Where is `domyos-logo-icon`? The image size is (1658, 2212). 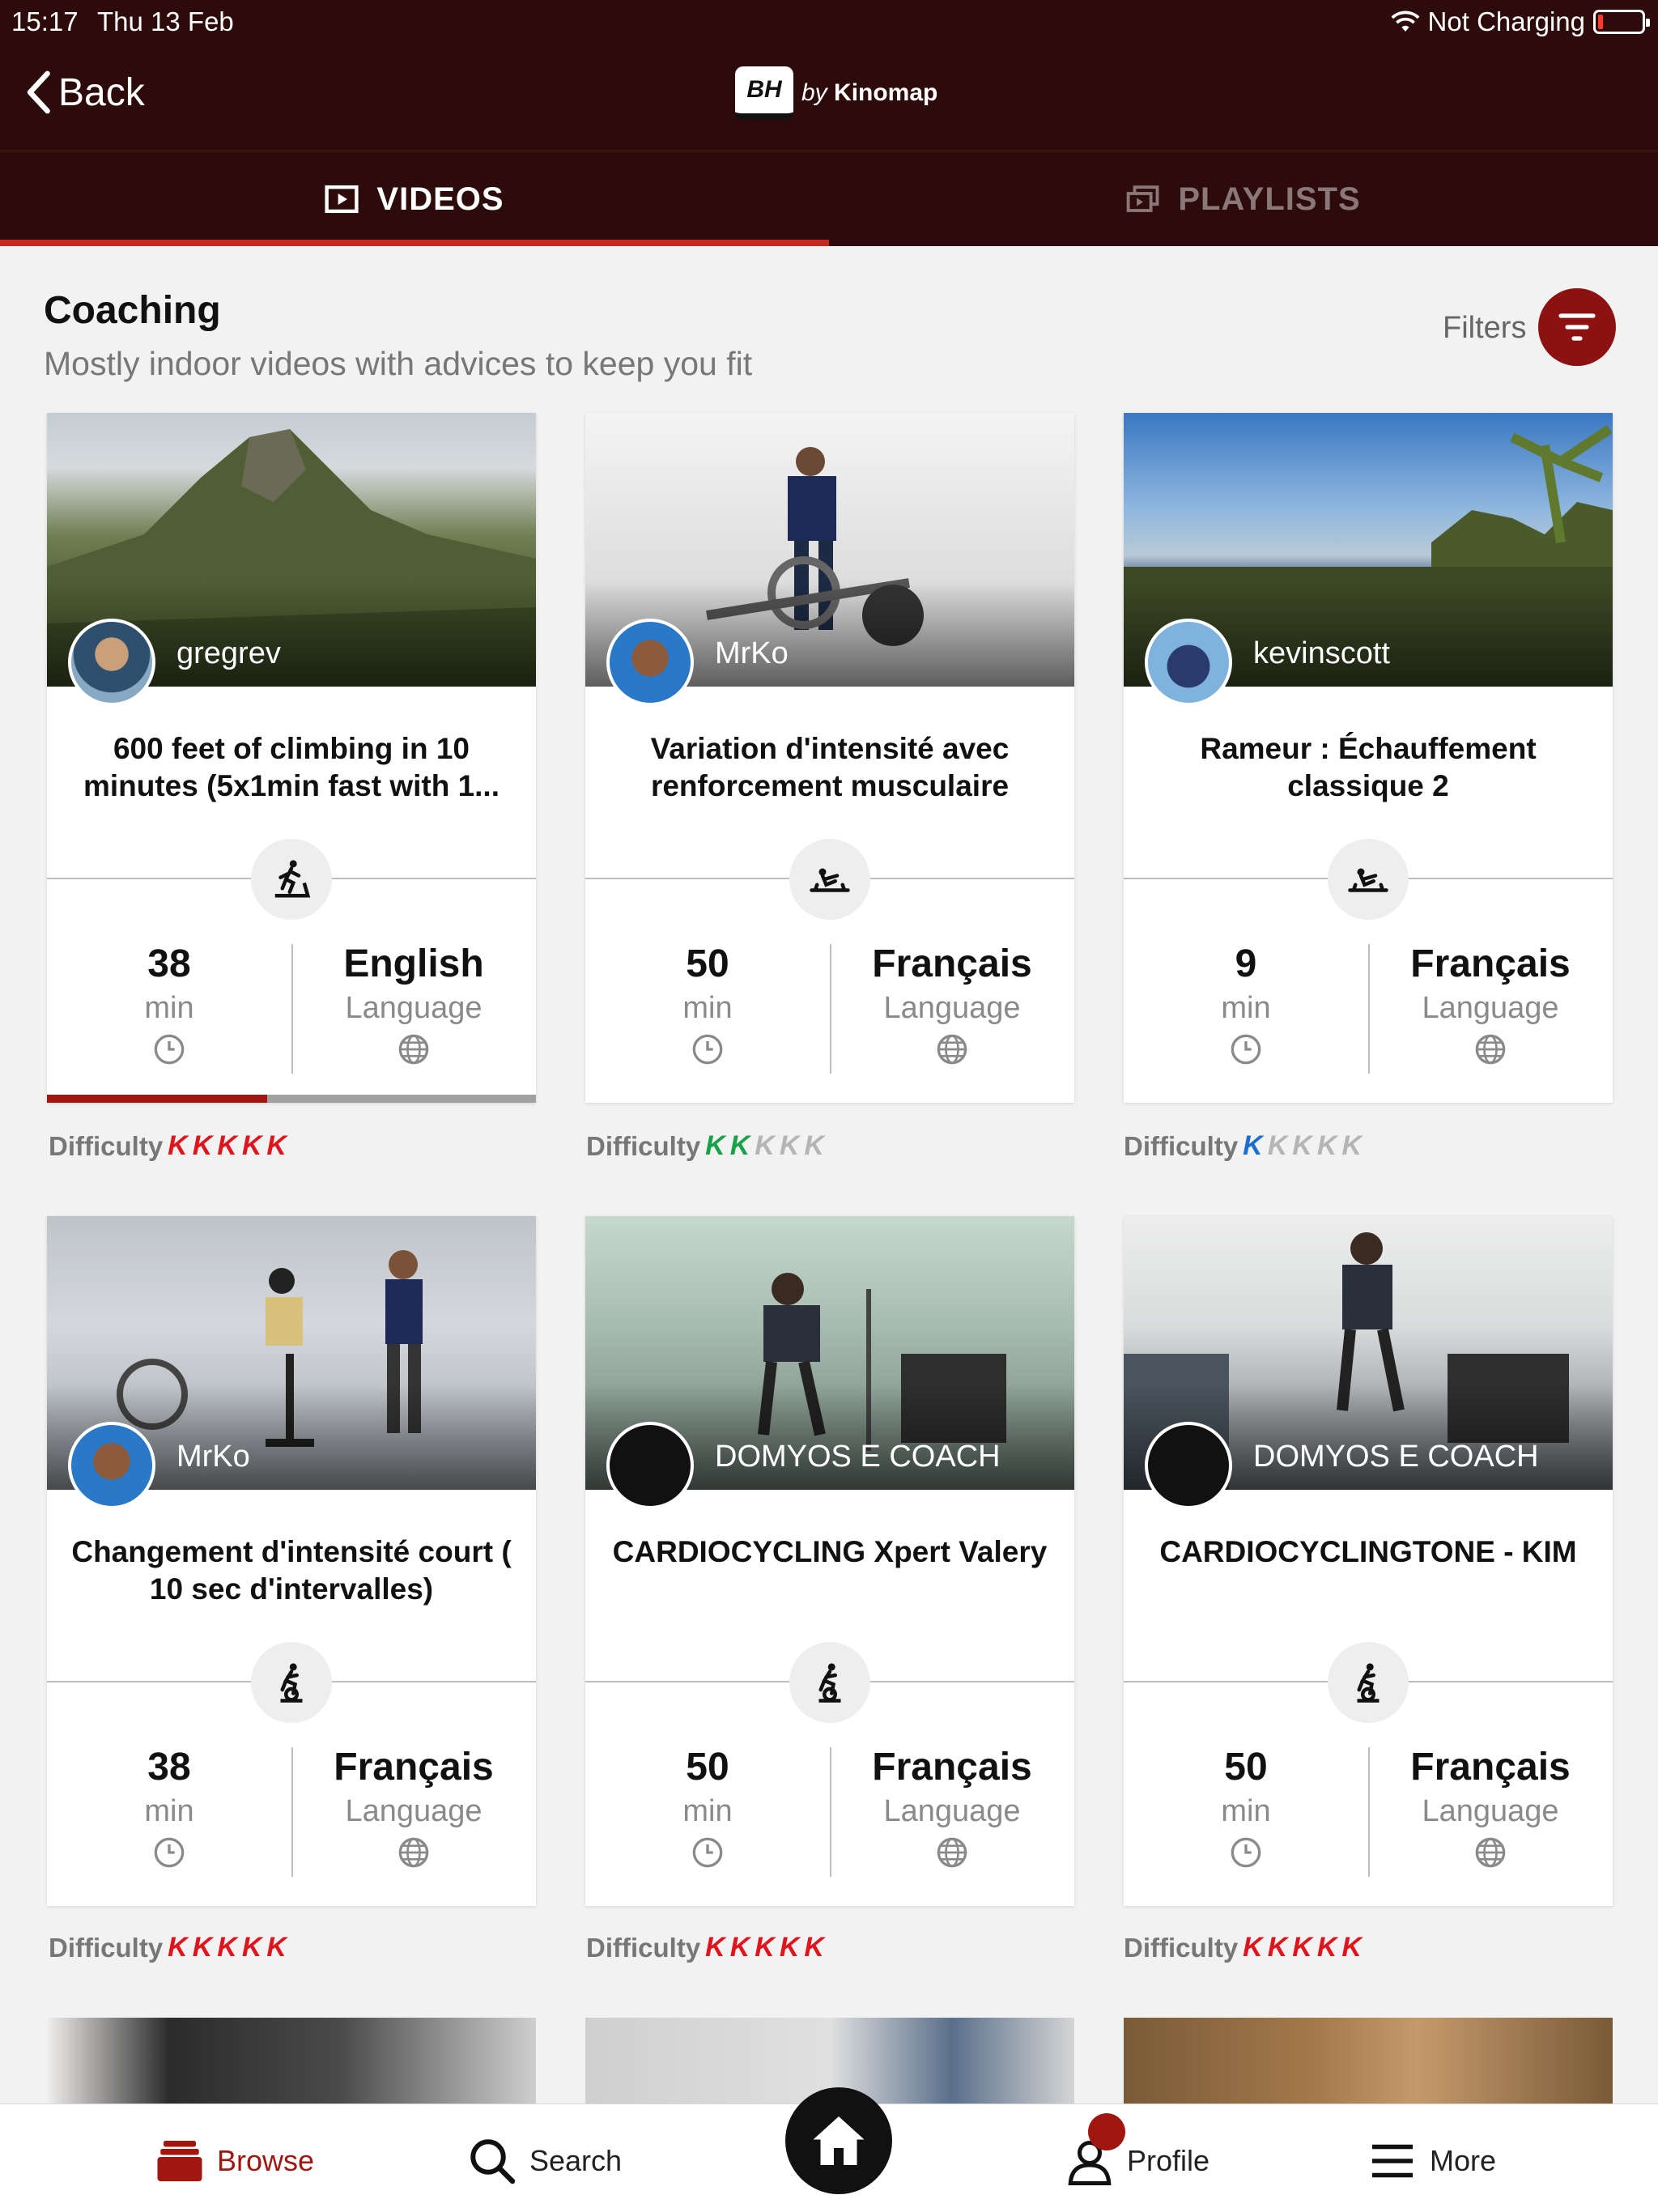 domyos-logo-icon is located at coordinates (1188, 1465).